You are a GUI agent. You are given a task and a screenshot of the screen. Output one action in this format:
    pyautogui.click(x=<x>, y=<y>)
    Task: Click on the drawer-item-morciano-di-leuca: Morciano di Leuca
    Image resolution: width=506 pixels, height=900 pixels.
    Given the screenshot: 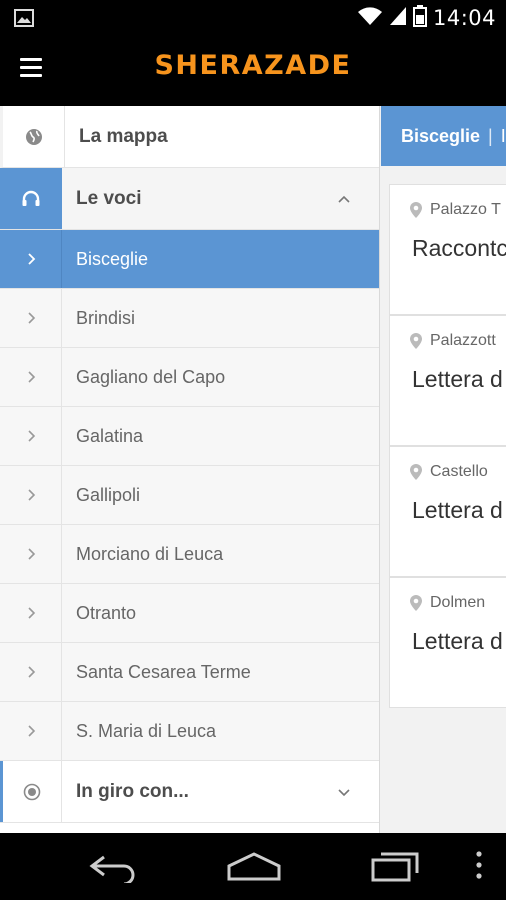 What is the action you would take?
    pyautogui.click(x=189, y=554)
    